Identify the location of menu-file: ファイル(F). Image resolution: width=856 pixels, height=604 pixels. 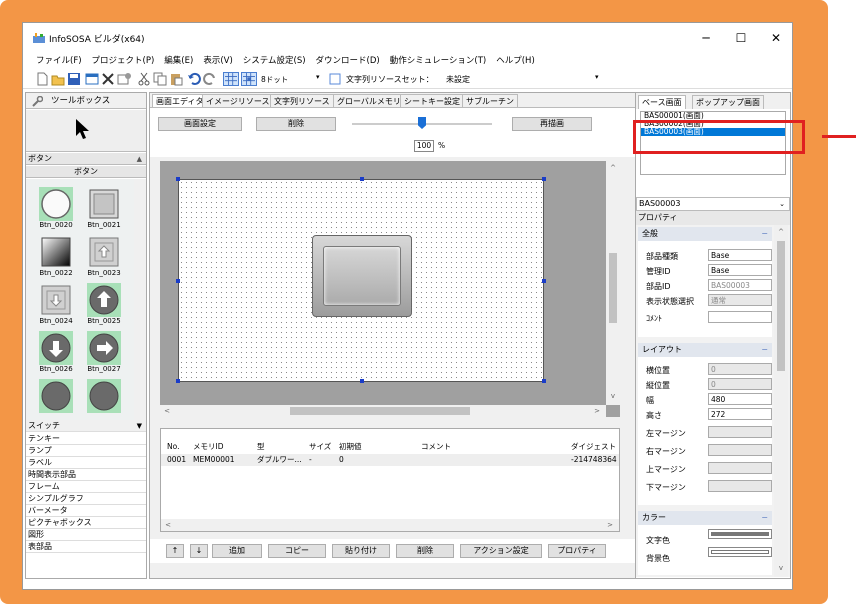
(59, 61).